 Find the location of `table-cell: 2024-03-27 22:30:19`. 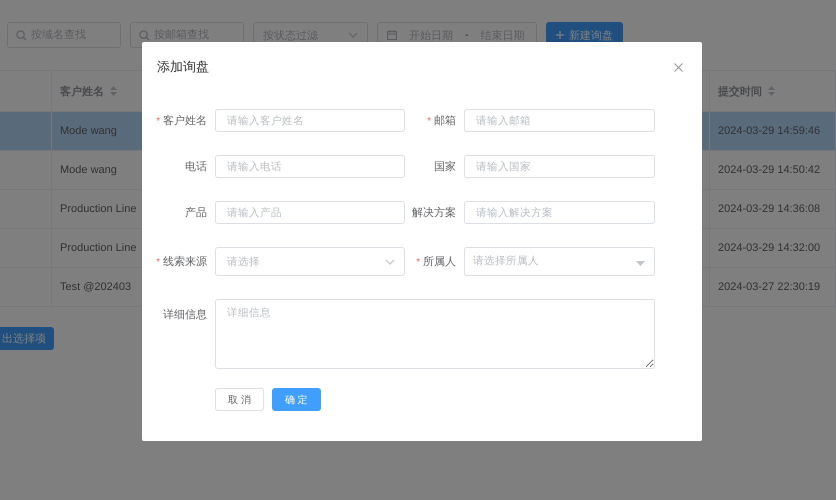

table-cell: 2024-03-27 22:30:19 is located at coordinates (769, 287).